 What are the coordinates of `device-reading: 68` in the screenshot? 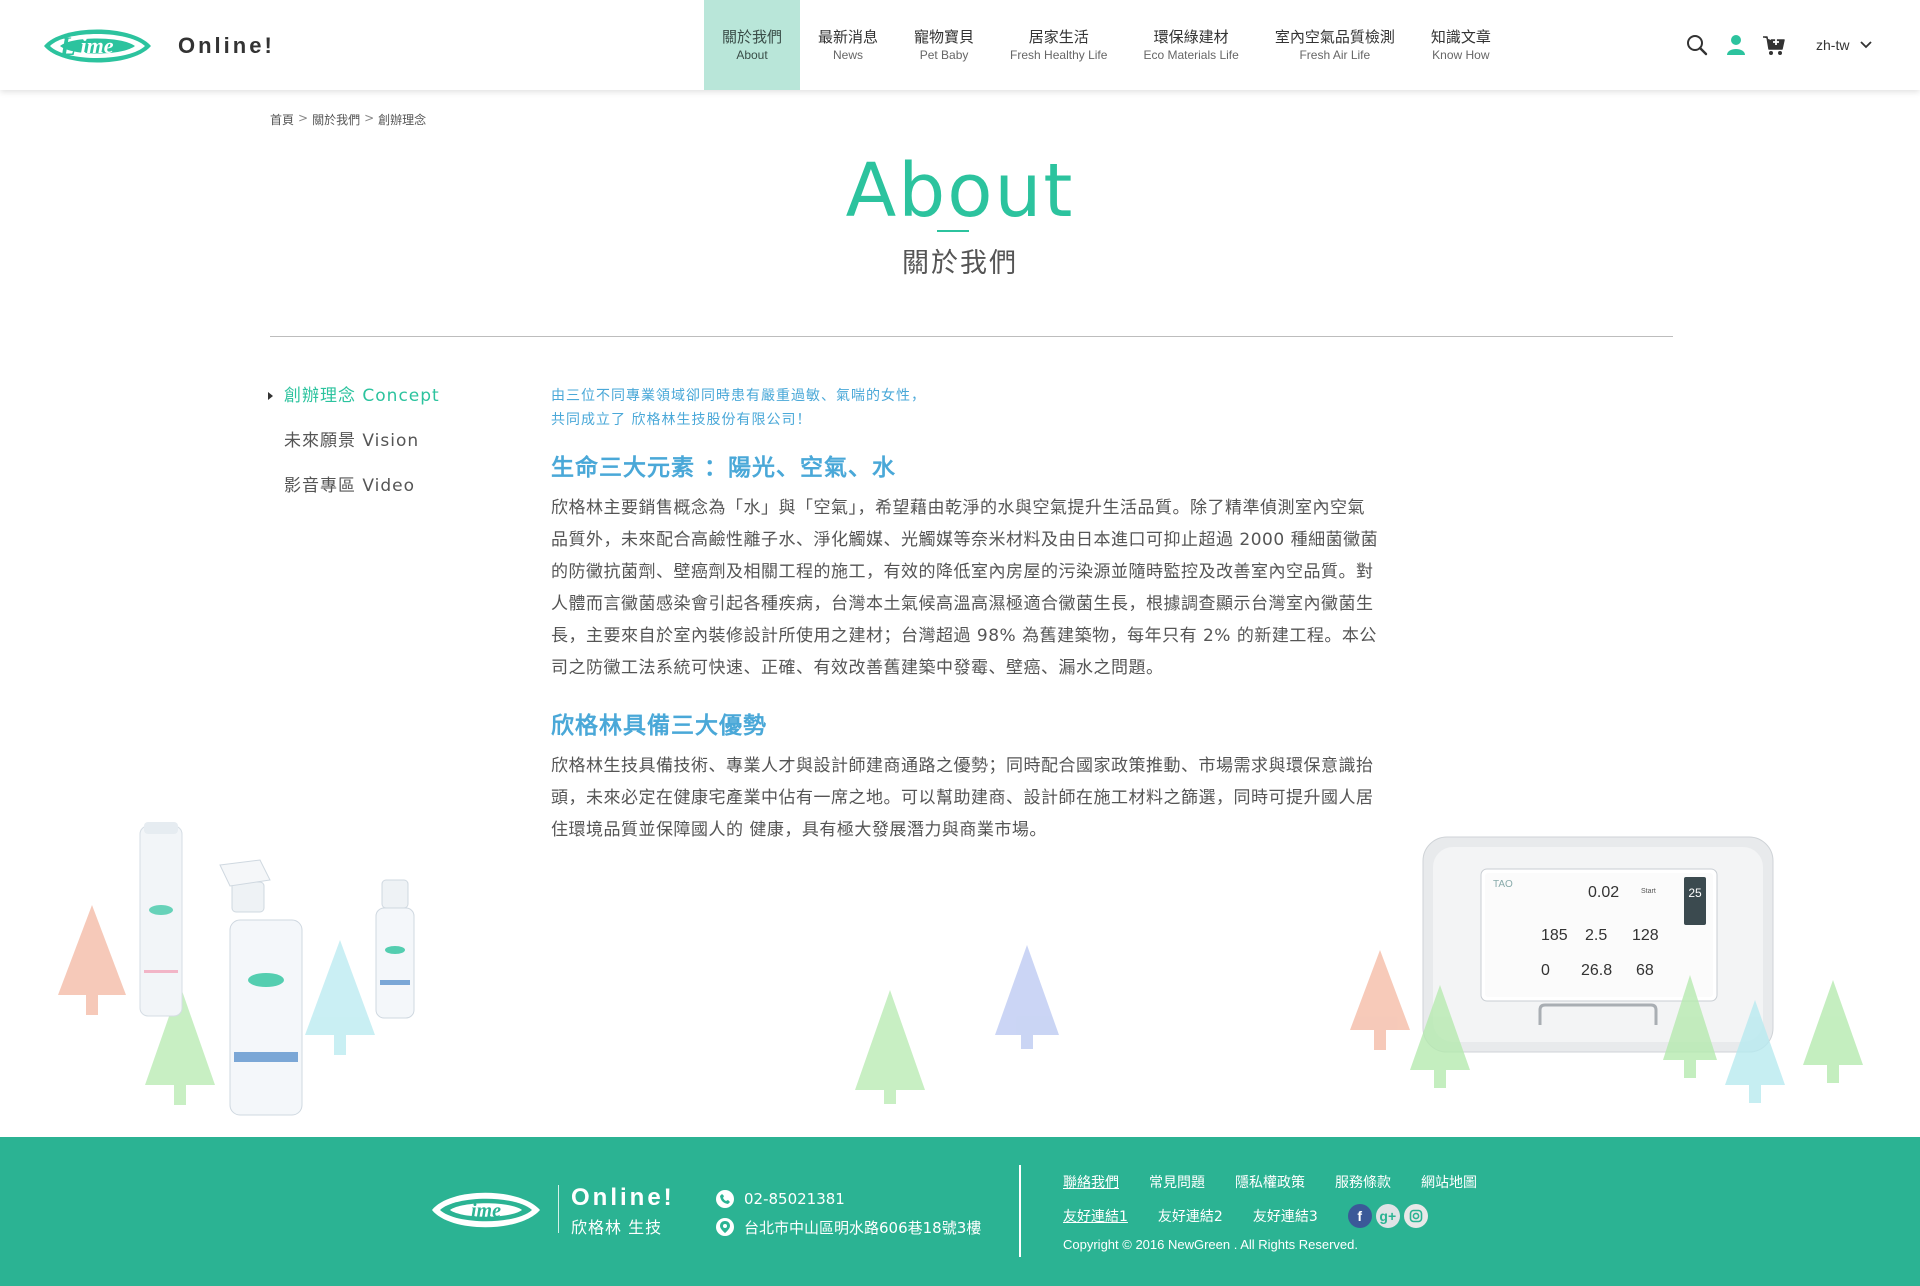 It's located at (1645, 970).